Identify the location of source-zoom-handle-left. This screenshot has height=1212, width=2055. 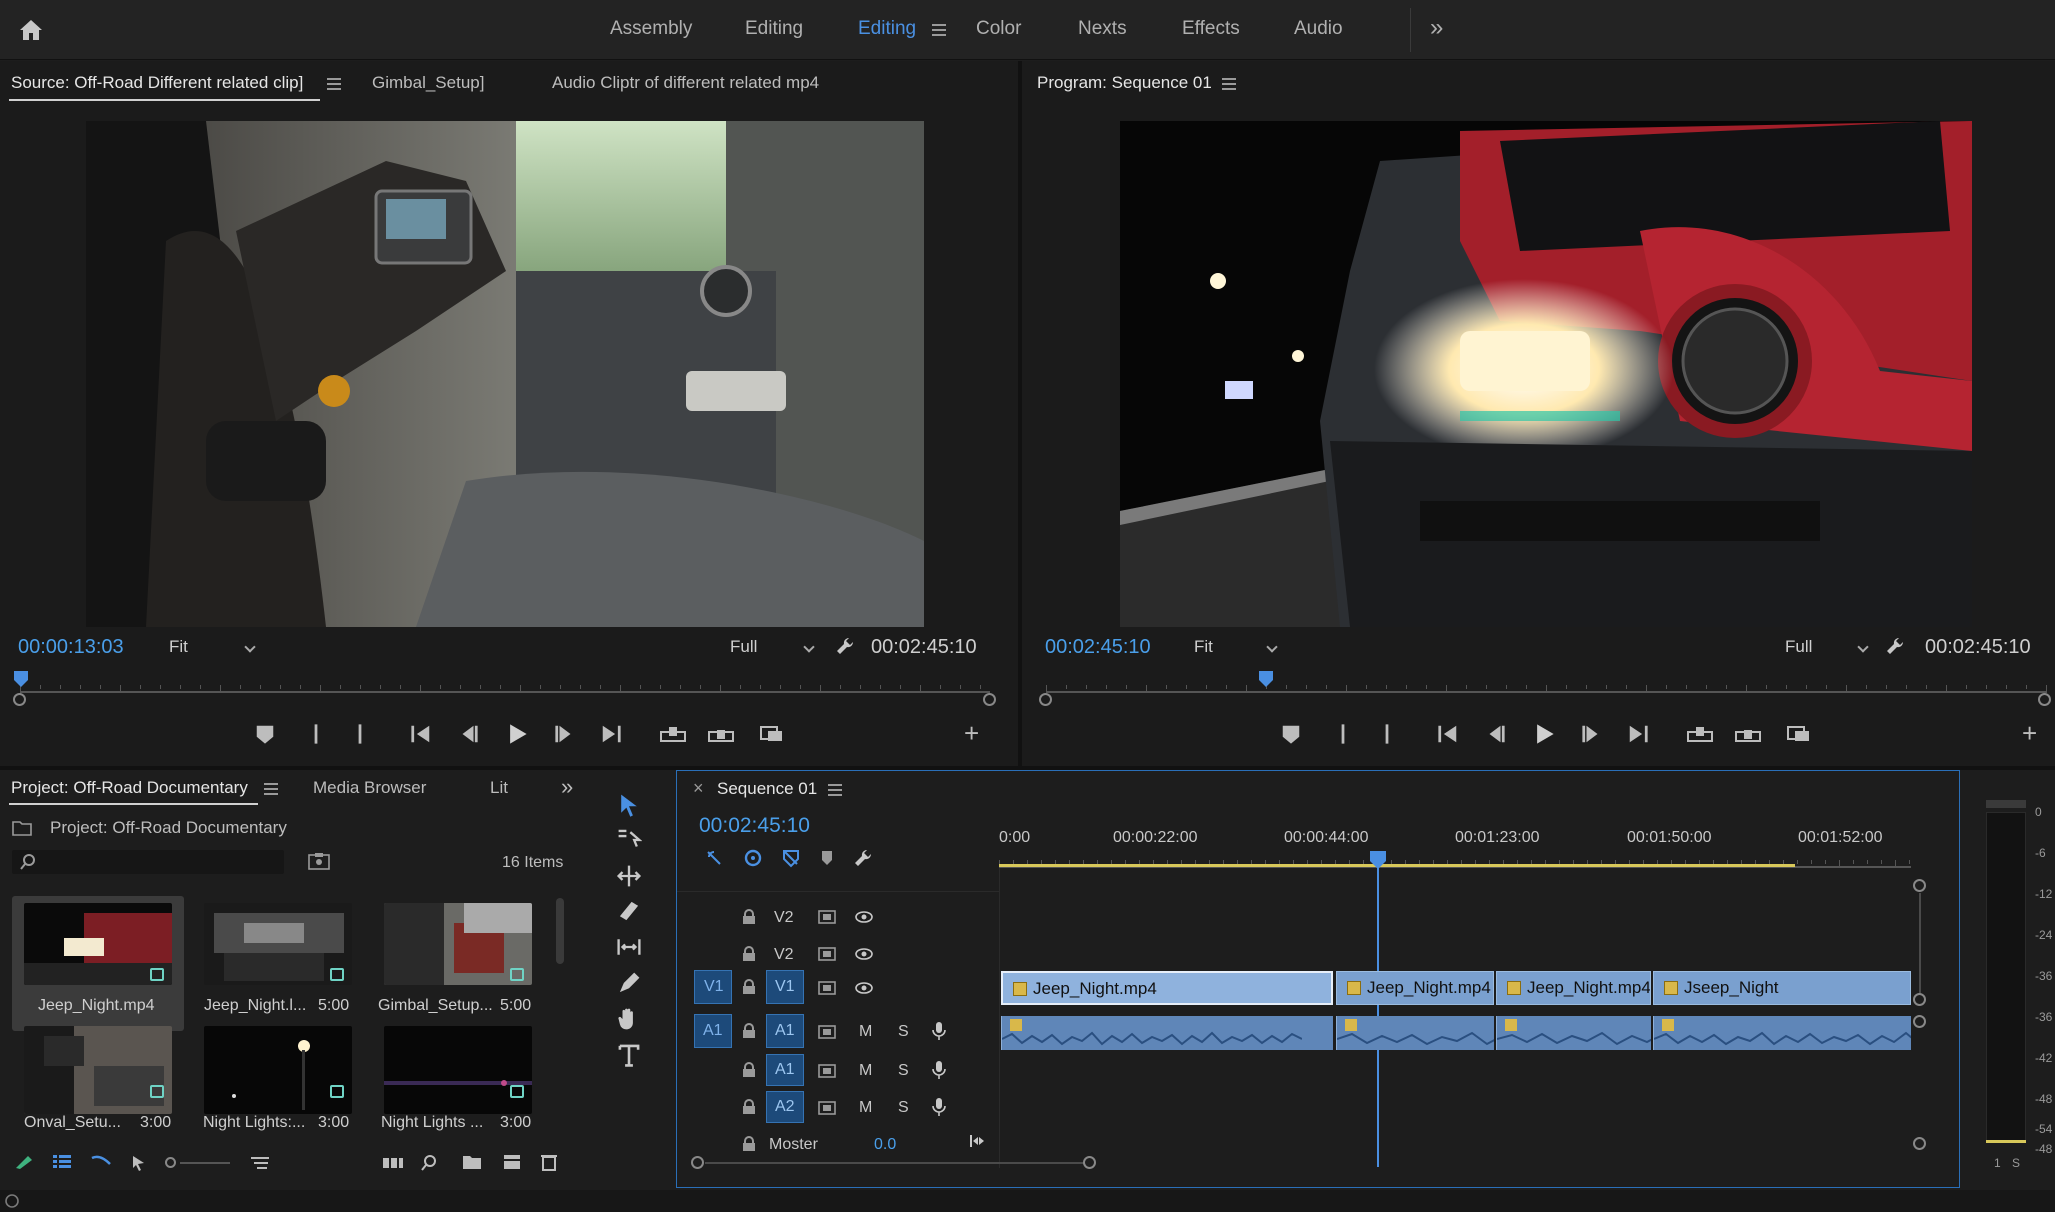
(19, 699).